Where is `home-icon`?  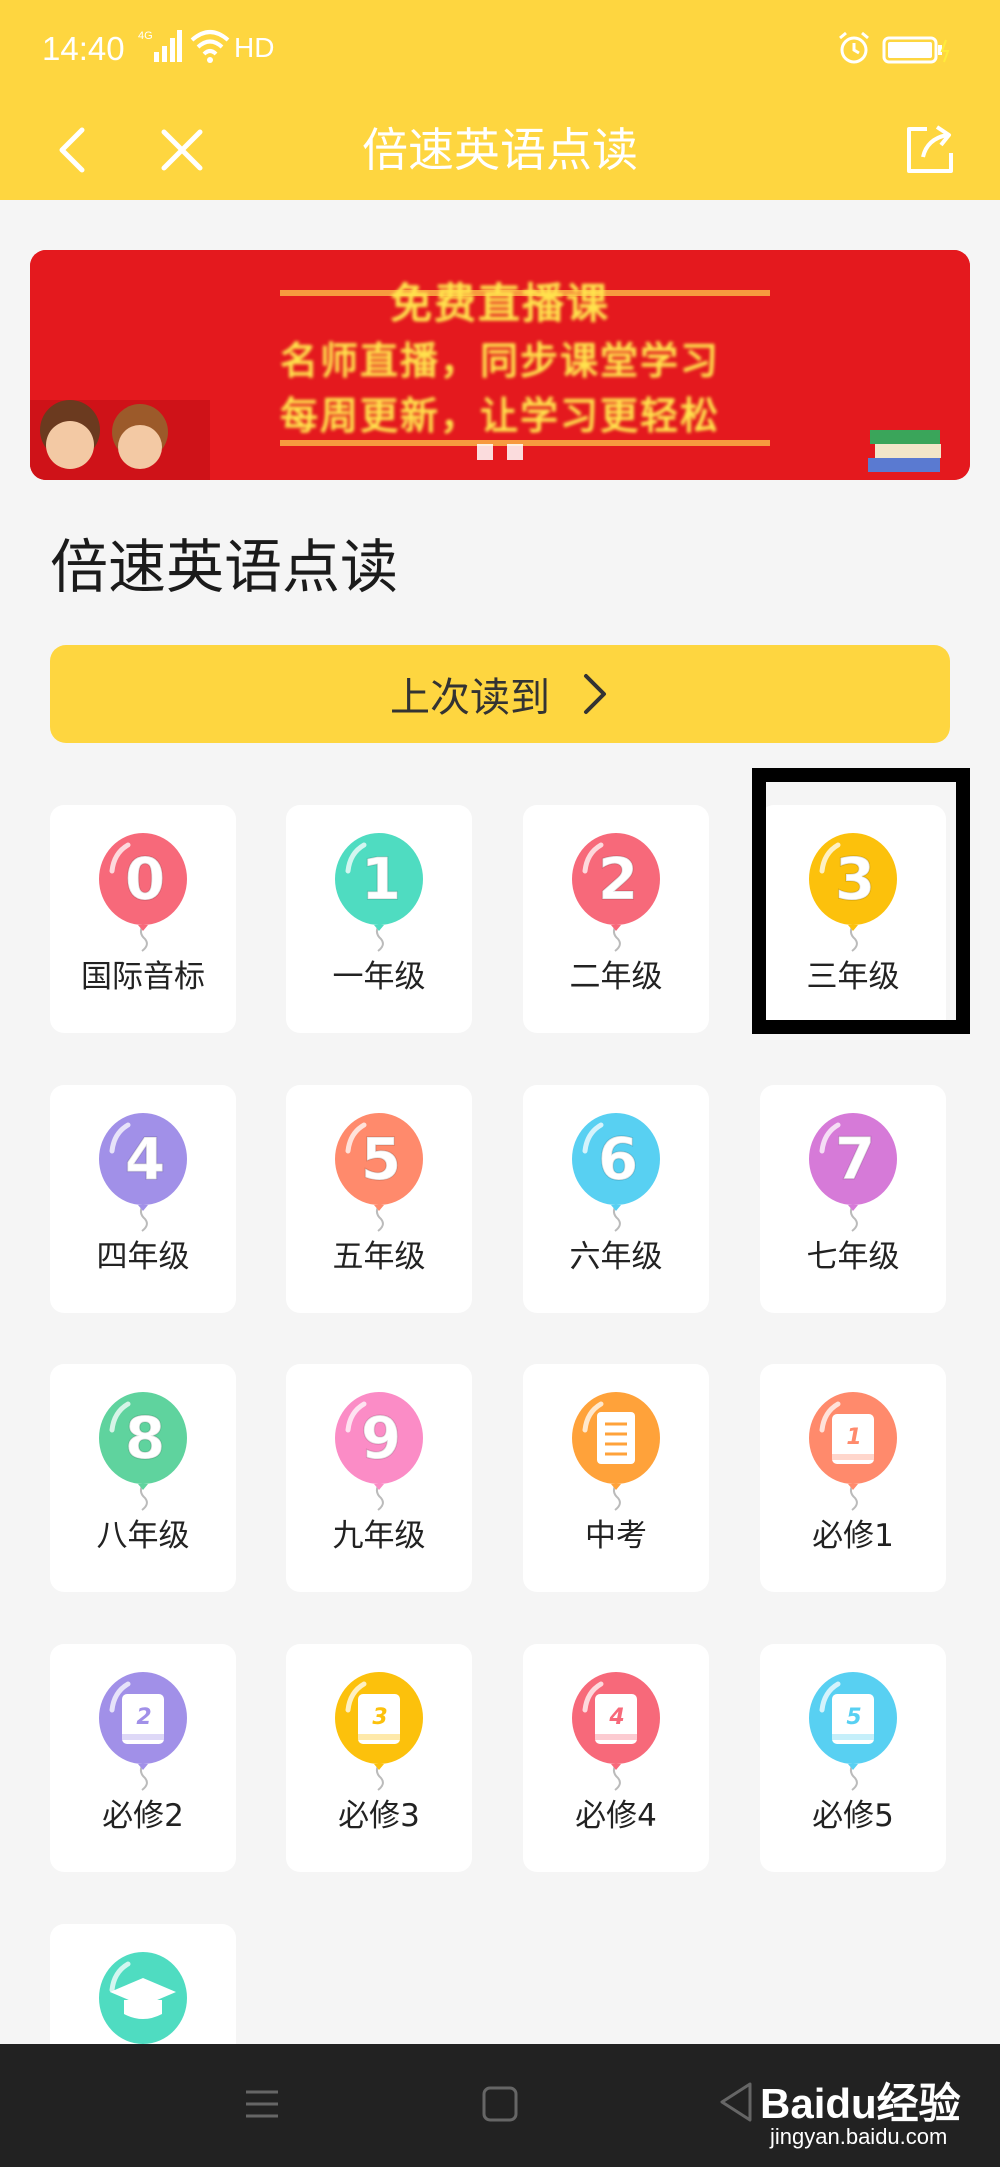
home-icon is located at coordinates (500, 2104).